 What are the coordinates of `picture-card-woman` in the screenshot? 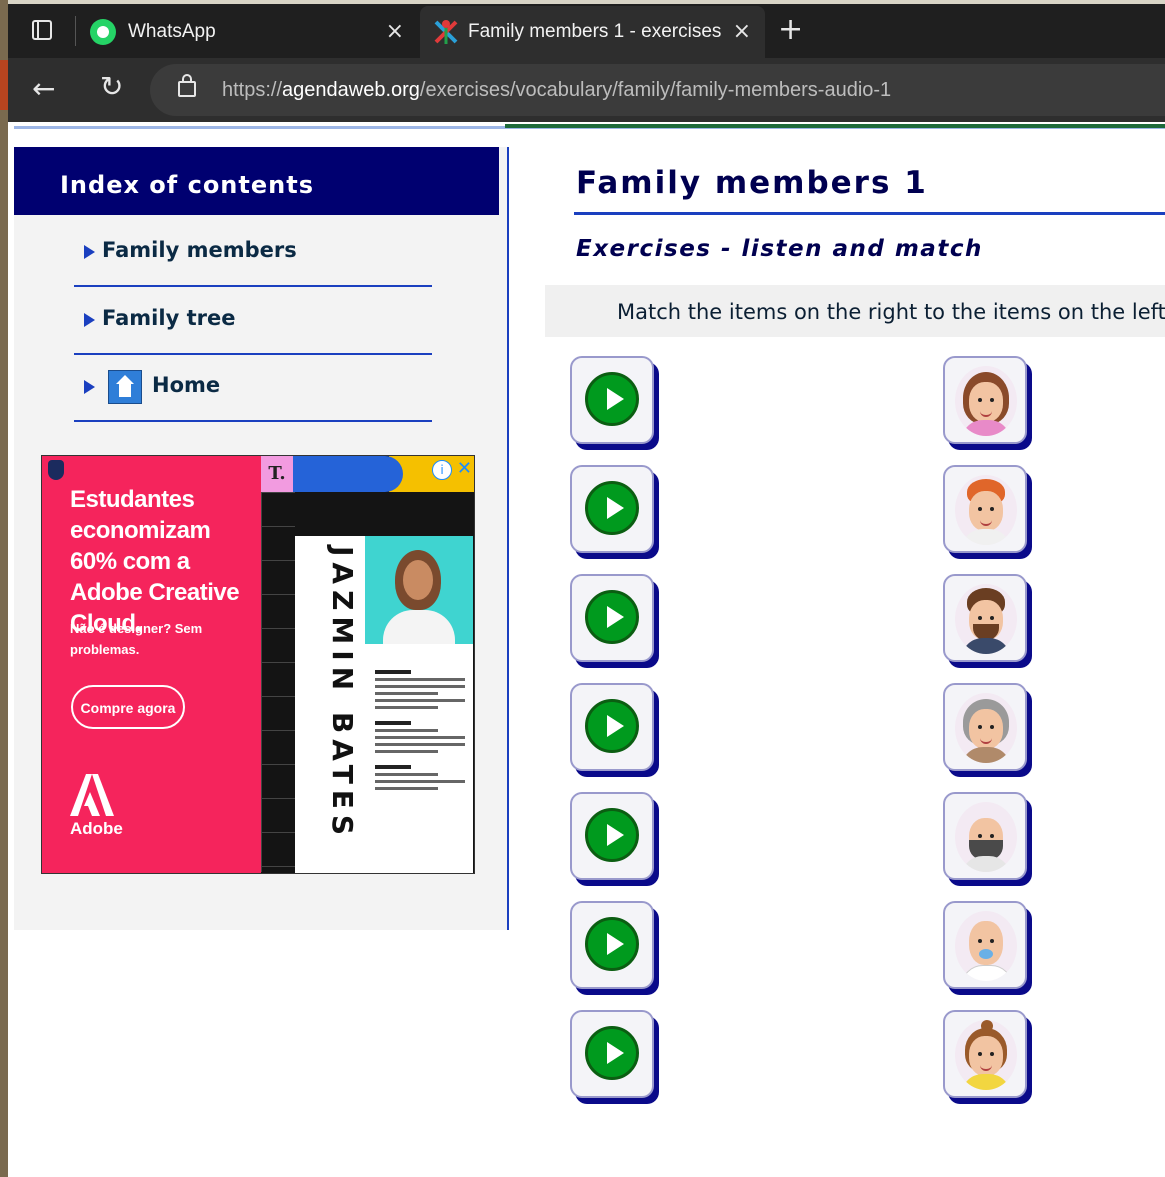 It's located at (985, 400).